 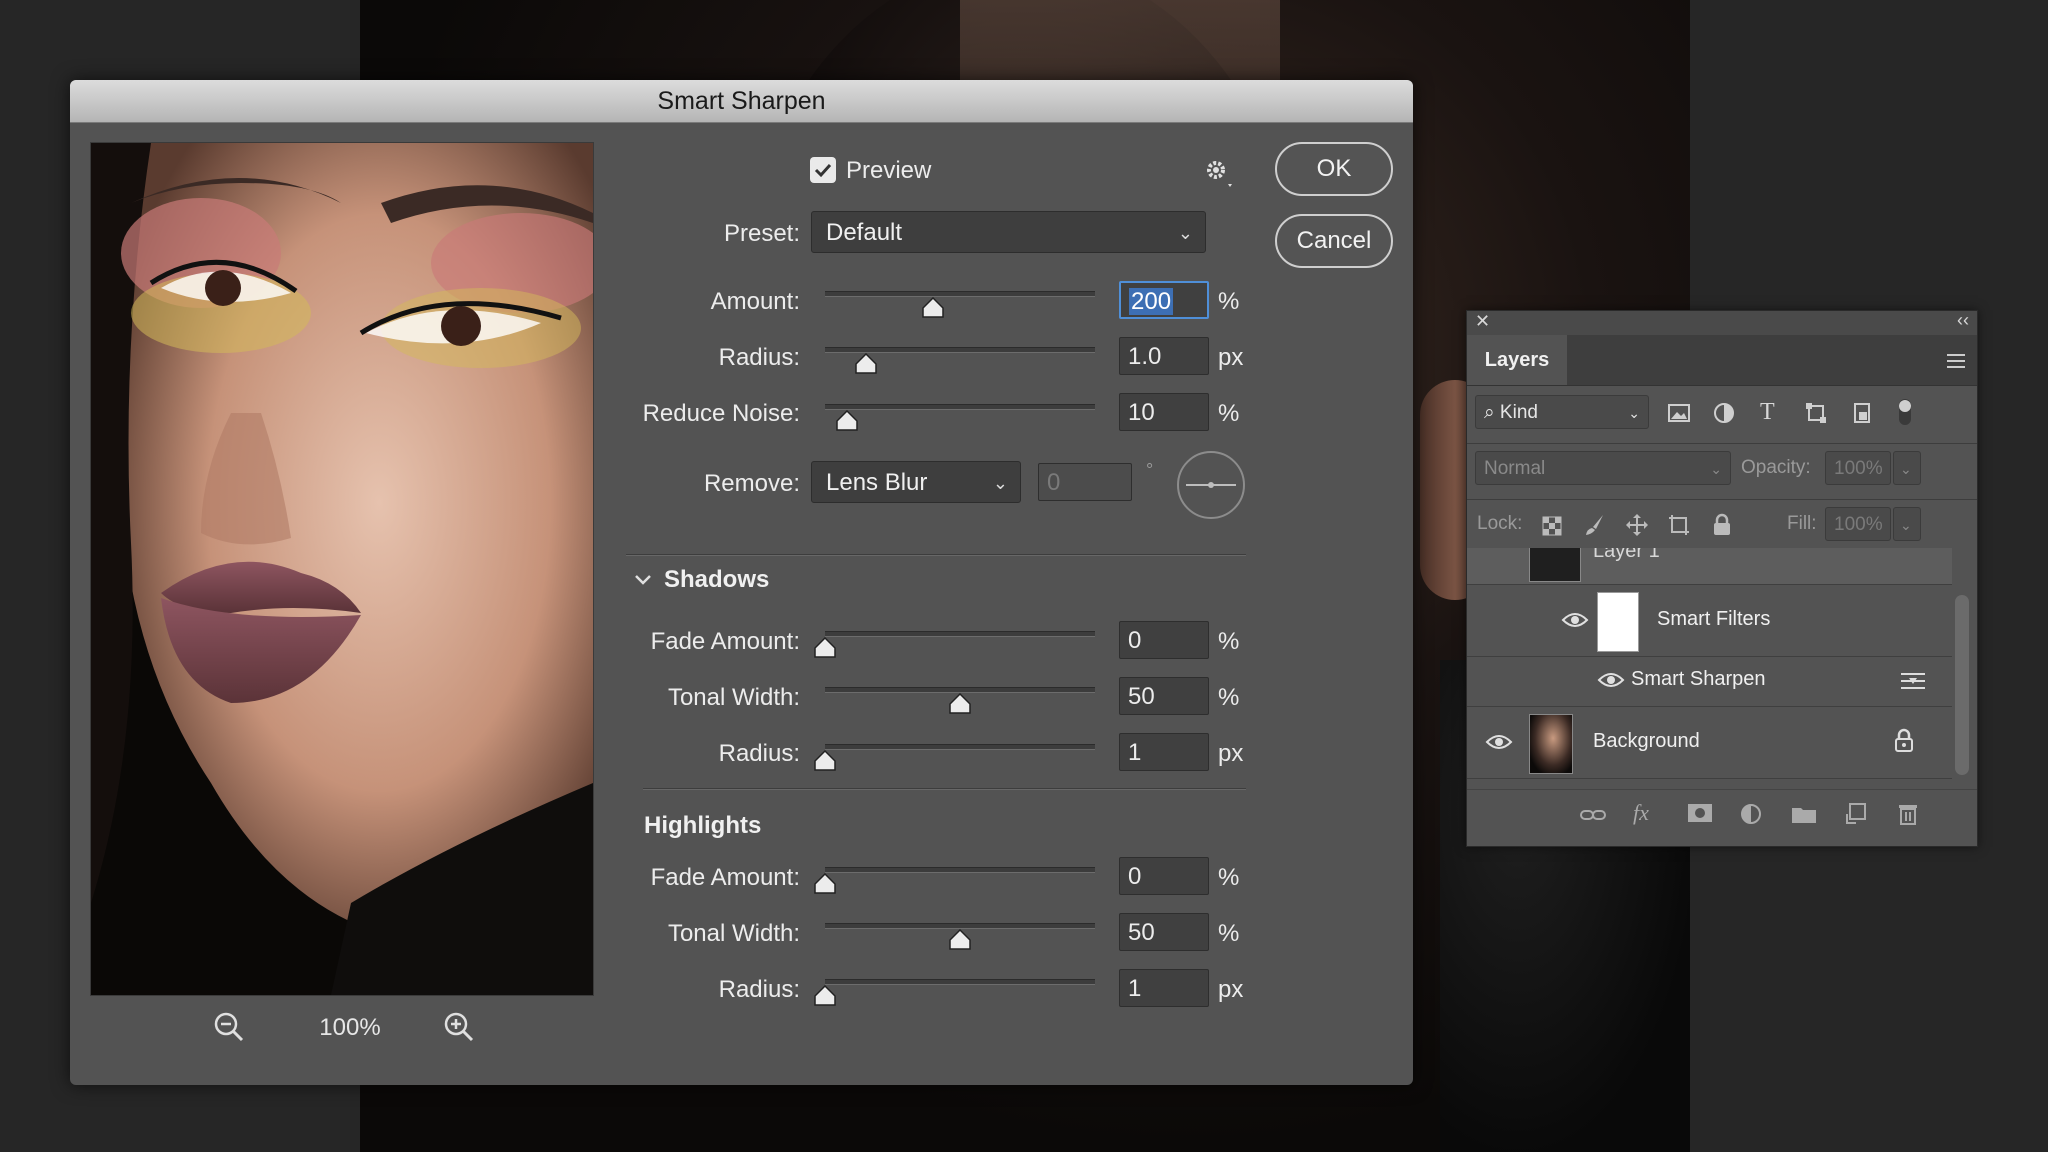 What do you see at coordinates (1646, 741) in the screenshot?
I see `background-layer-name: Background` at bounding box center [1646, 741].